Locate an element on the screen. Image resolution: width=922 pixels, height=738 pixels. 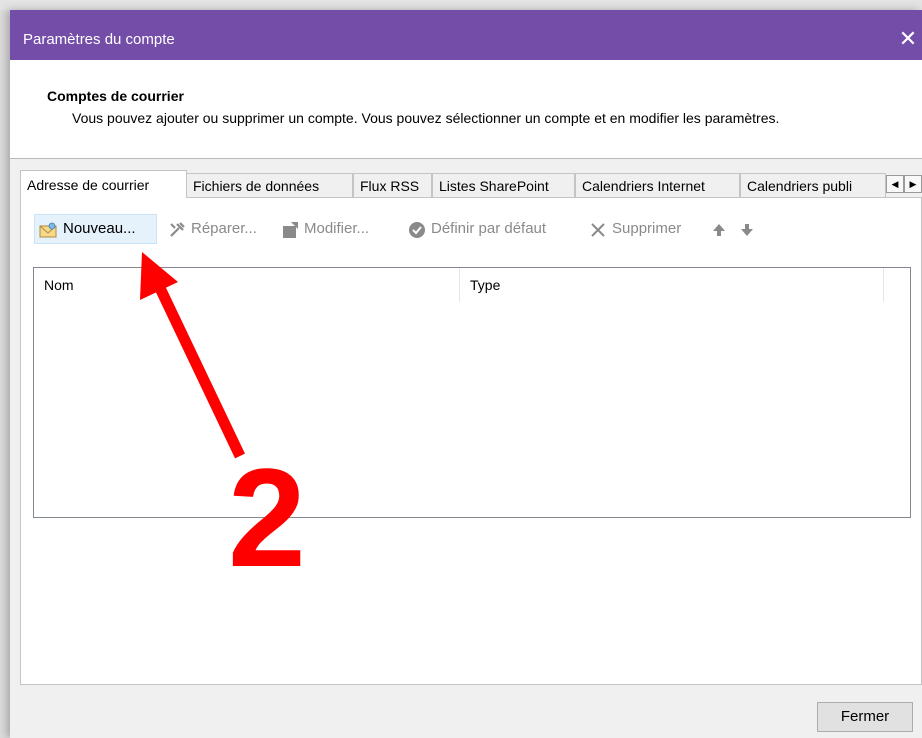
window-title: Paramètres du compte is located at coordinates (99, 39).